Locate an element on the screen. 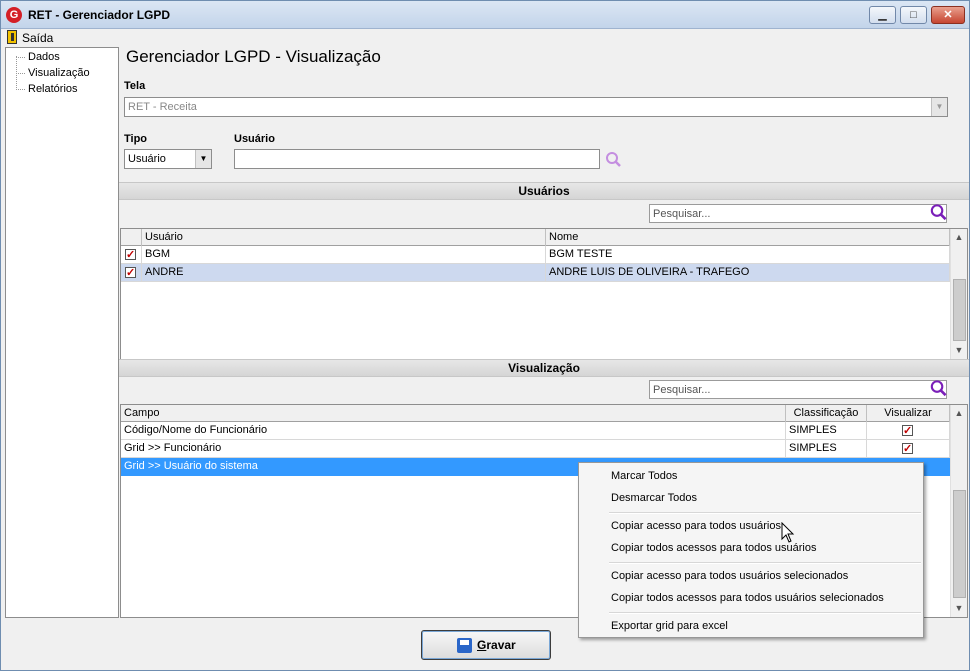  exit-door-icon is located at coordinates (12, 37).